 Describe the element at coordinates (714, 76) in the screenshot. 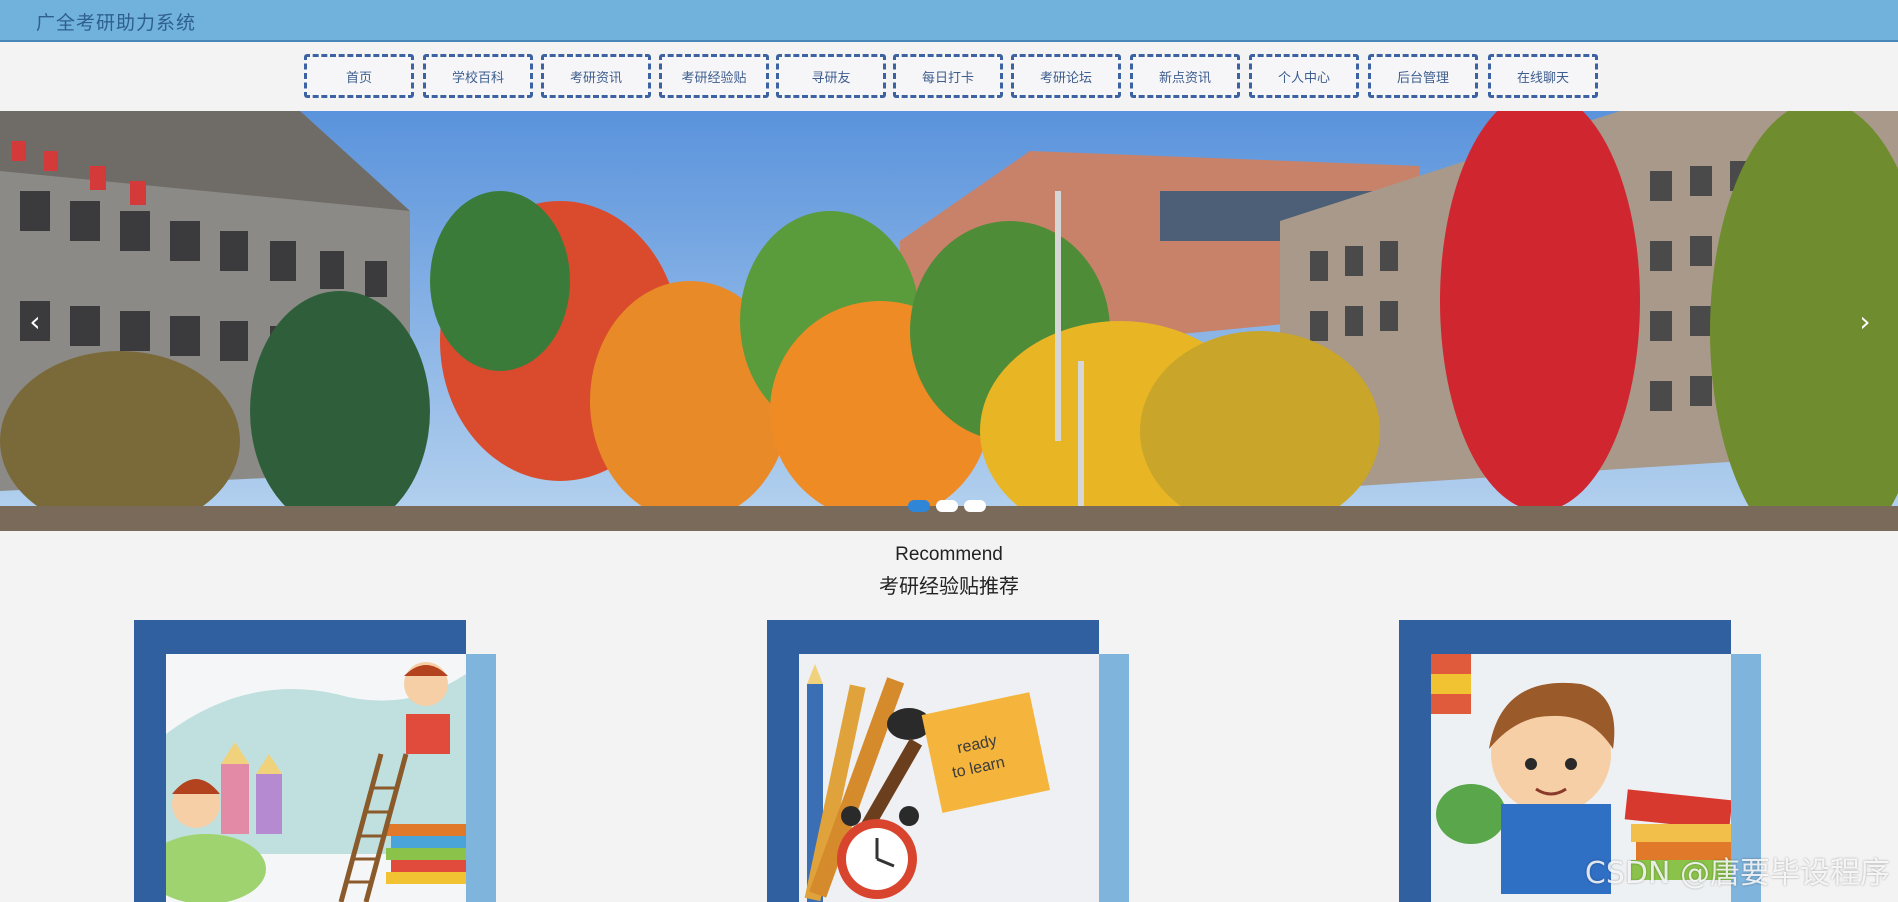

I see `nav-item-experience-posts: 考研经验贴` at that location.